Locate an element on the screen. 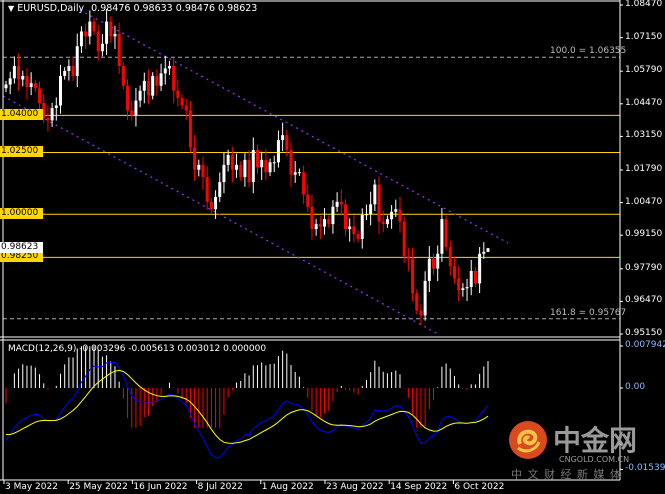  macd-tick-label: 0.007942 is located at coordinates (645, 344).